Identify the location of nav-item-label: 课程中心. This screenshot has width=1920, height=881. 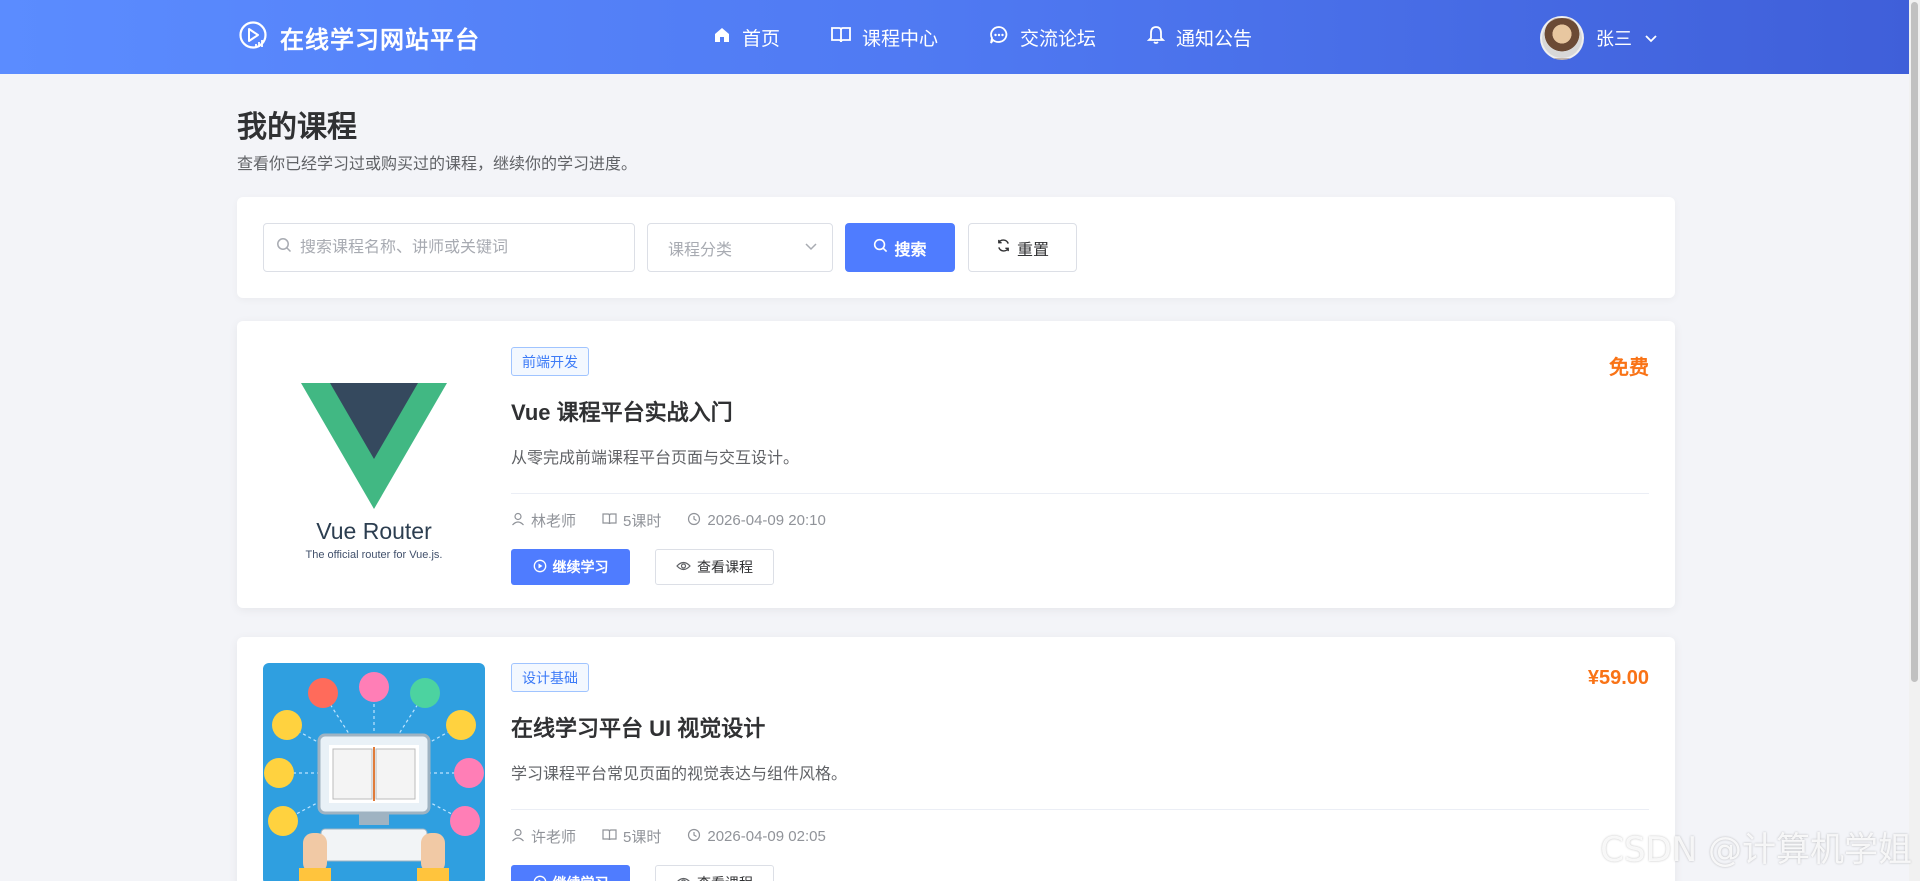
(900, 39).